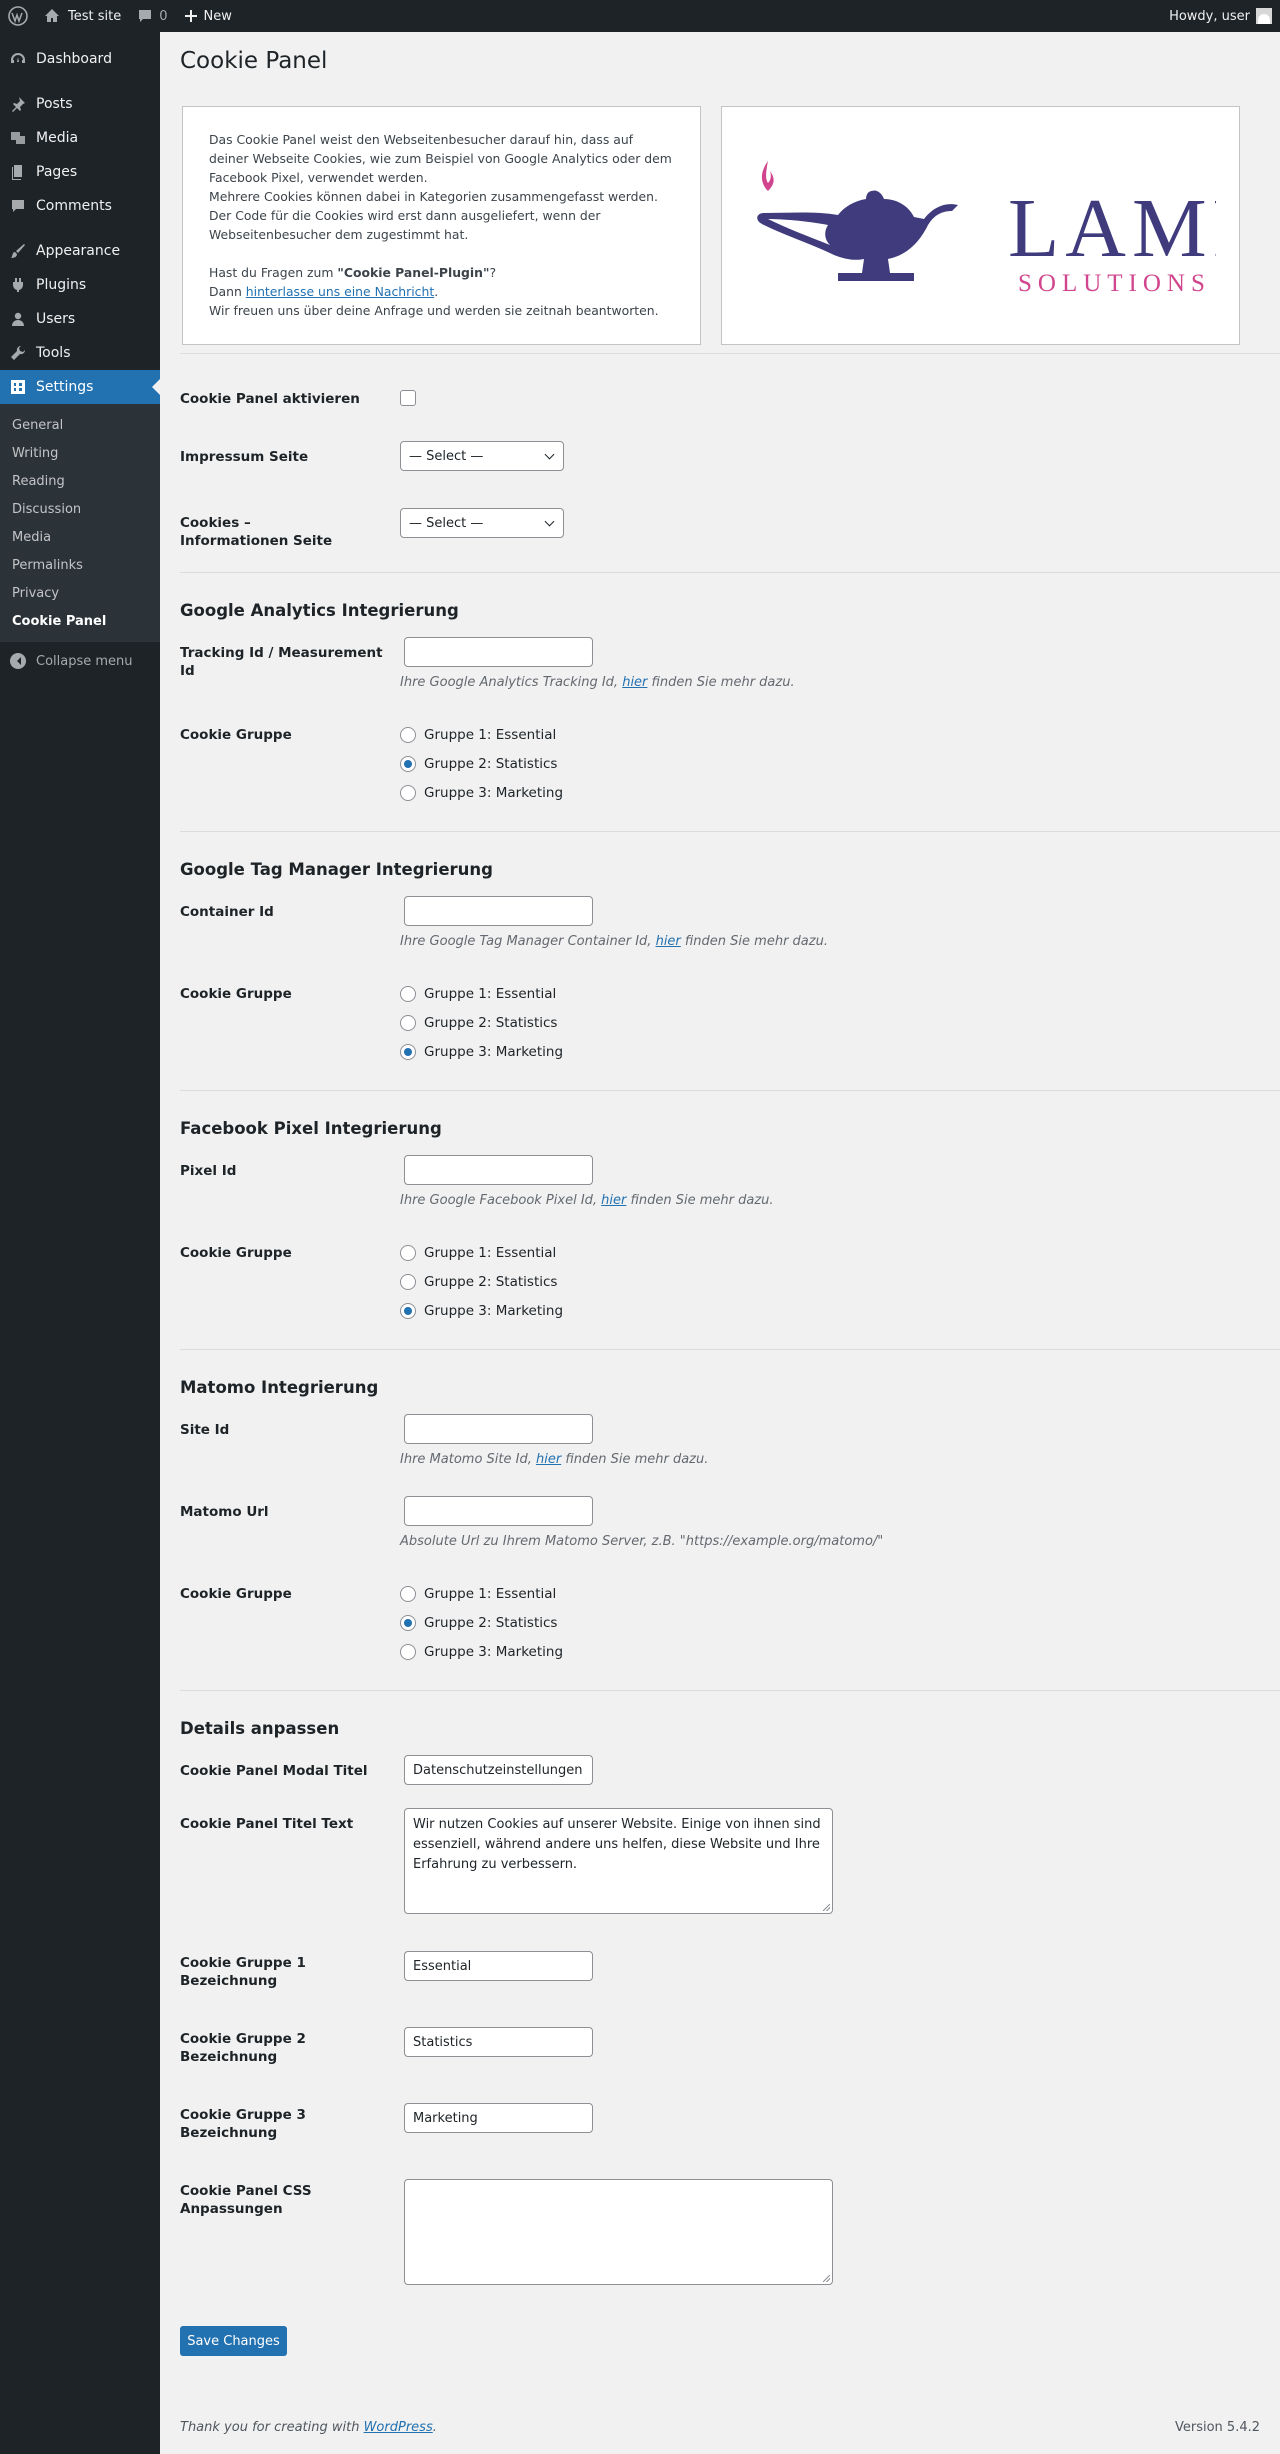  What do you see at coordinates (840, 993) in the screenshot?
I see `gtm-radio-group-1: Gruppe 1: Essential` at bounding box center [840, 993].